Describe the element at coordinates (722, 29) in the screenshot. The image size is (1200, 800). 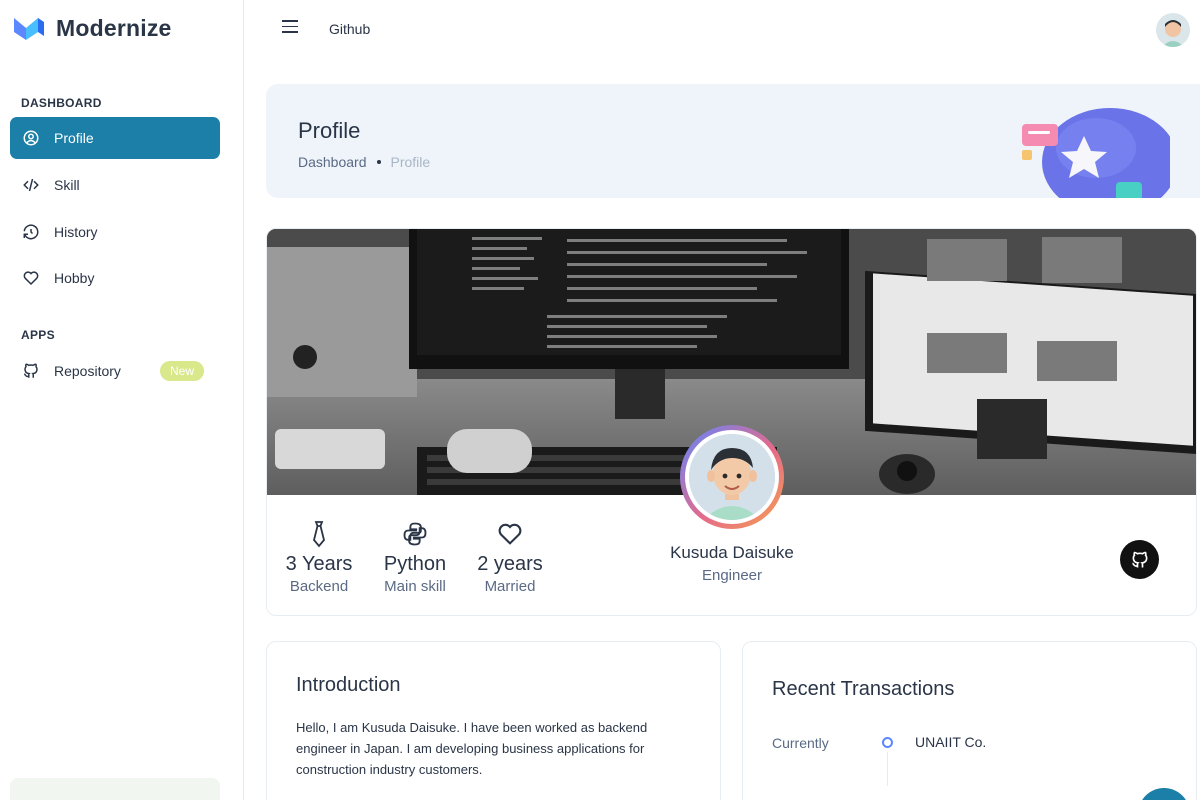
I see `top-bar: Github` at that location.